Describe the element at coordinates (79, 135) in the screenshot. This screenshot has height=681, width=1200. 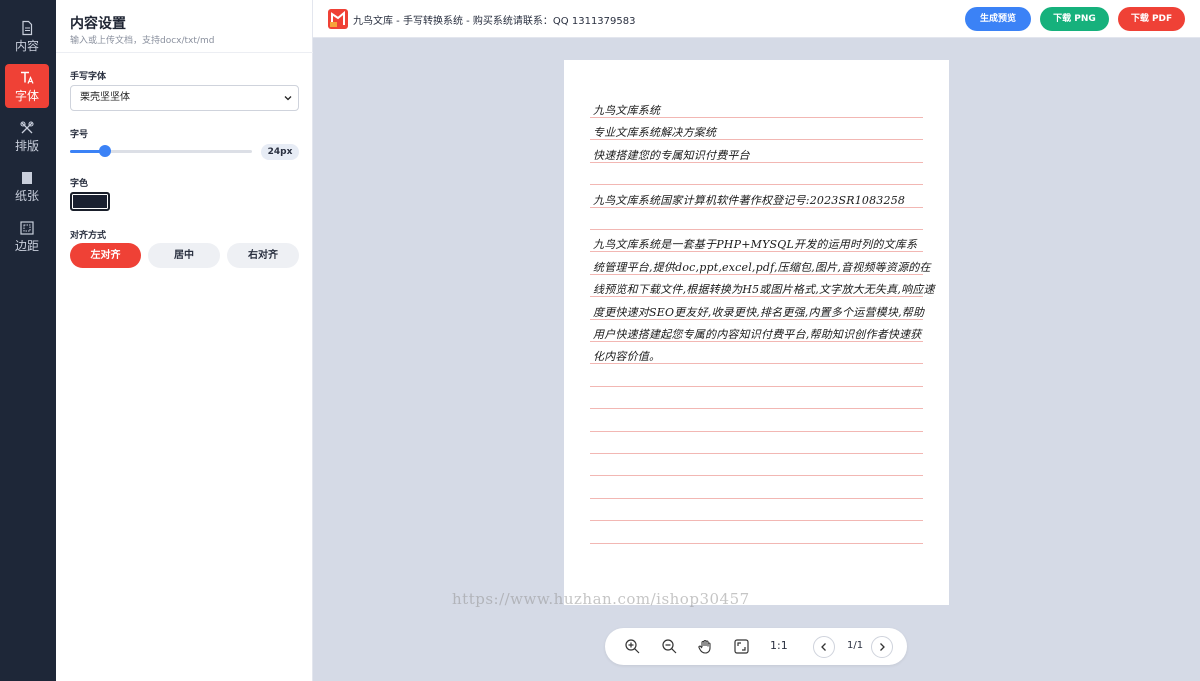
I see `size-label: 字号` at that location.